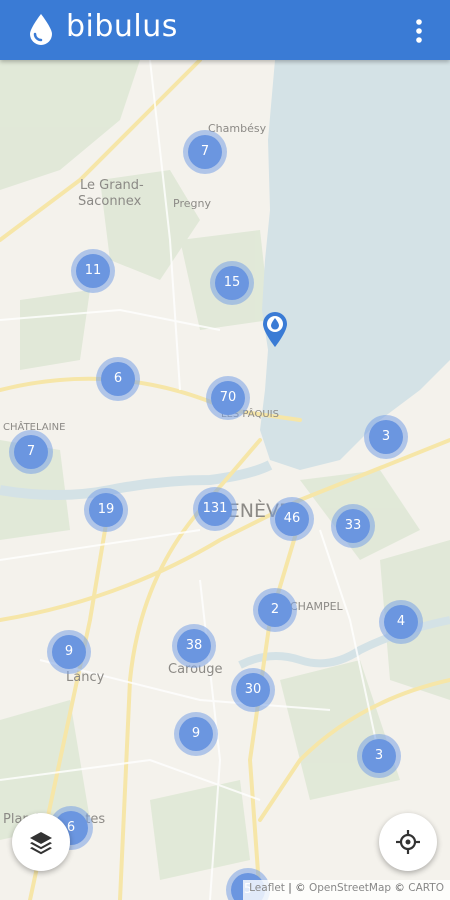 The image size is (450, 900). I want to click on marker-cluster: 19, so click(106, 510).